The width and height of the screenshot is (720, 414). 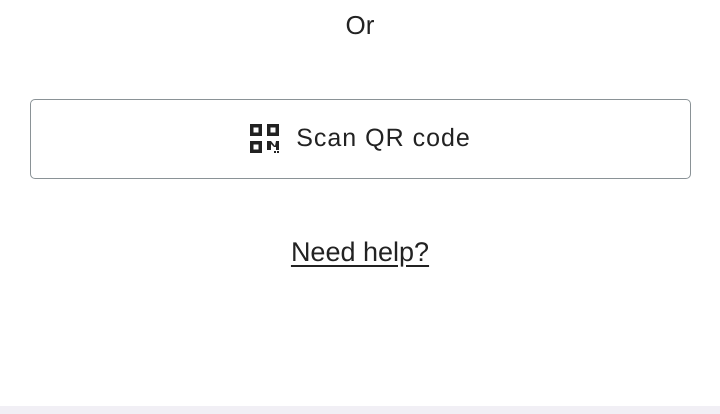 What do you see at coordinates (265, 139) in the screenshot?
I see `qr-code-icon` at bounding box center [265, 139].